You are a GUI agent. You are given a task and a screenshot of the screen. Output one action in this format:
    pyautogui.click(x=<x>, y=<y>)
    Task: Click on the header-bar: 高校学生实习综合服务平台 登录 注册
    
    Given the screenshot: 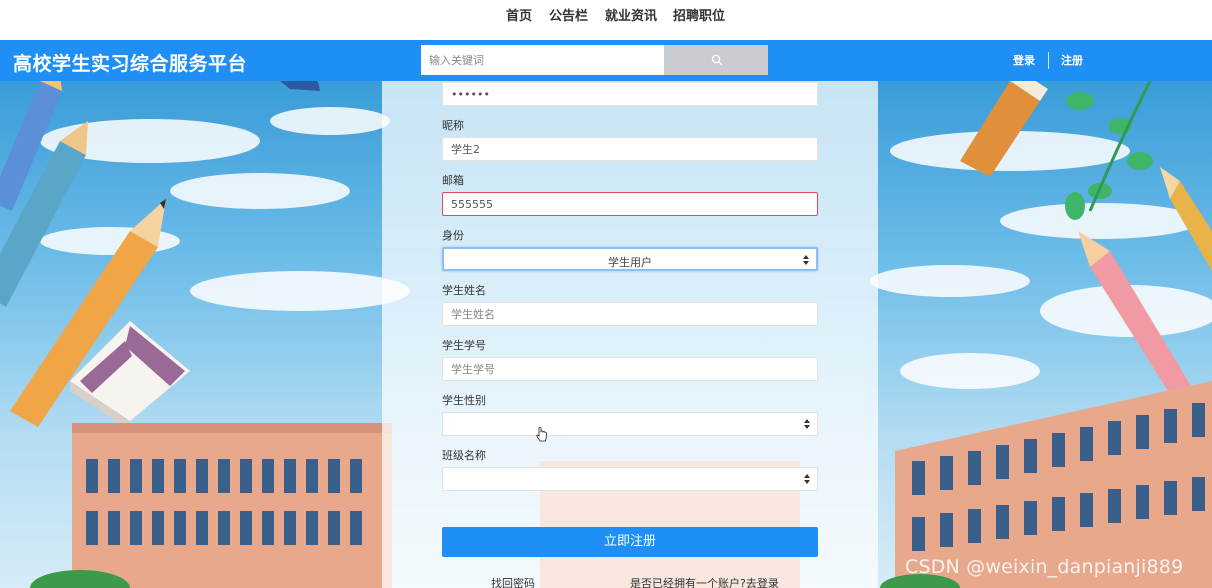 What is the action you would take?
    pyautogui.click(x=606, y=60)
    